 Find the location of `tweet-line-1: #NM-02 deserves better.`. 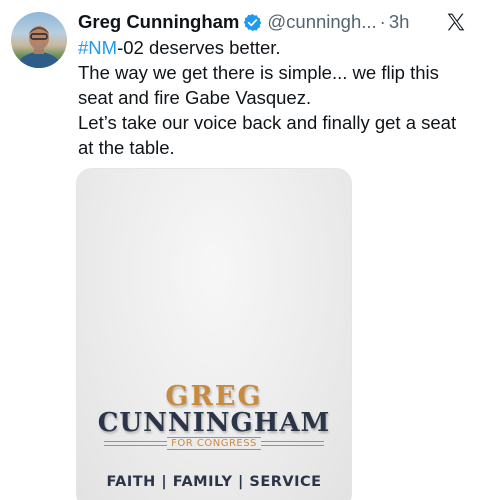

tweet-line-1: #NM-02 deserves better. is located at coordinates (275, 47).